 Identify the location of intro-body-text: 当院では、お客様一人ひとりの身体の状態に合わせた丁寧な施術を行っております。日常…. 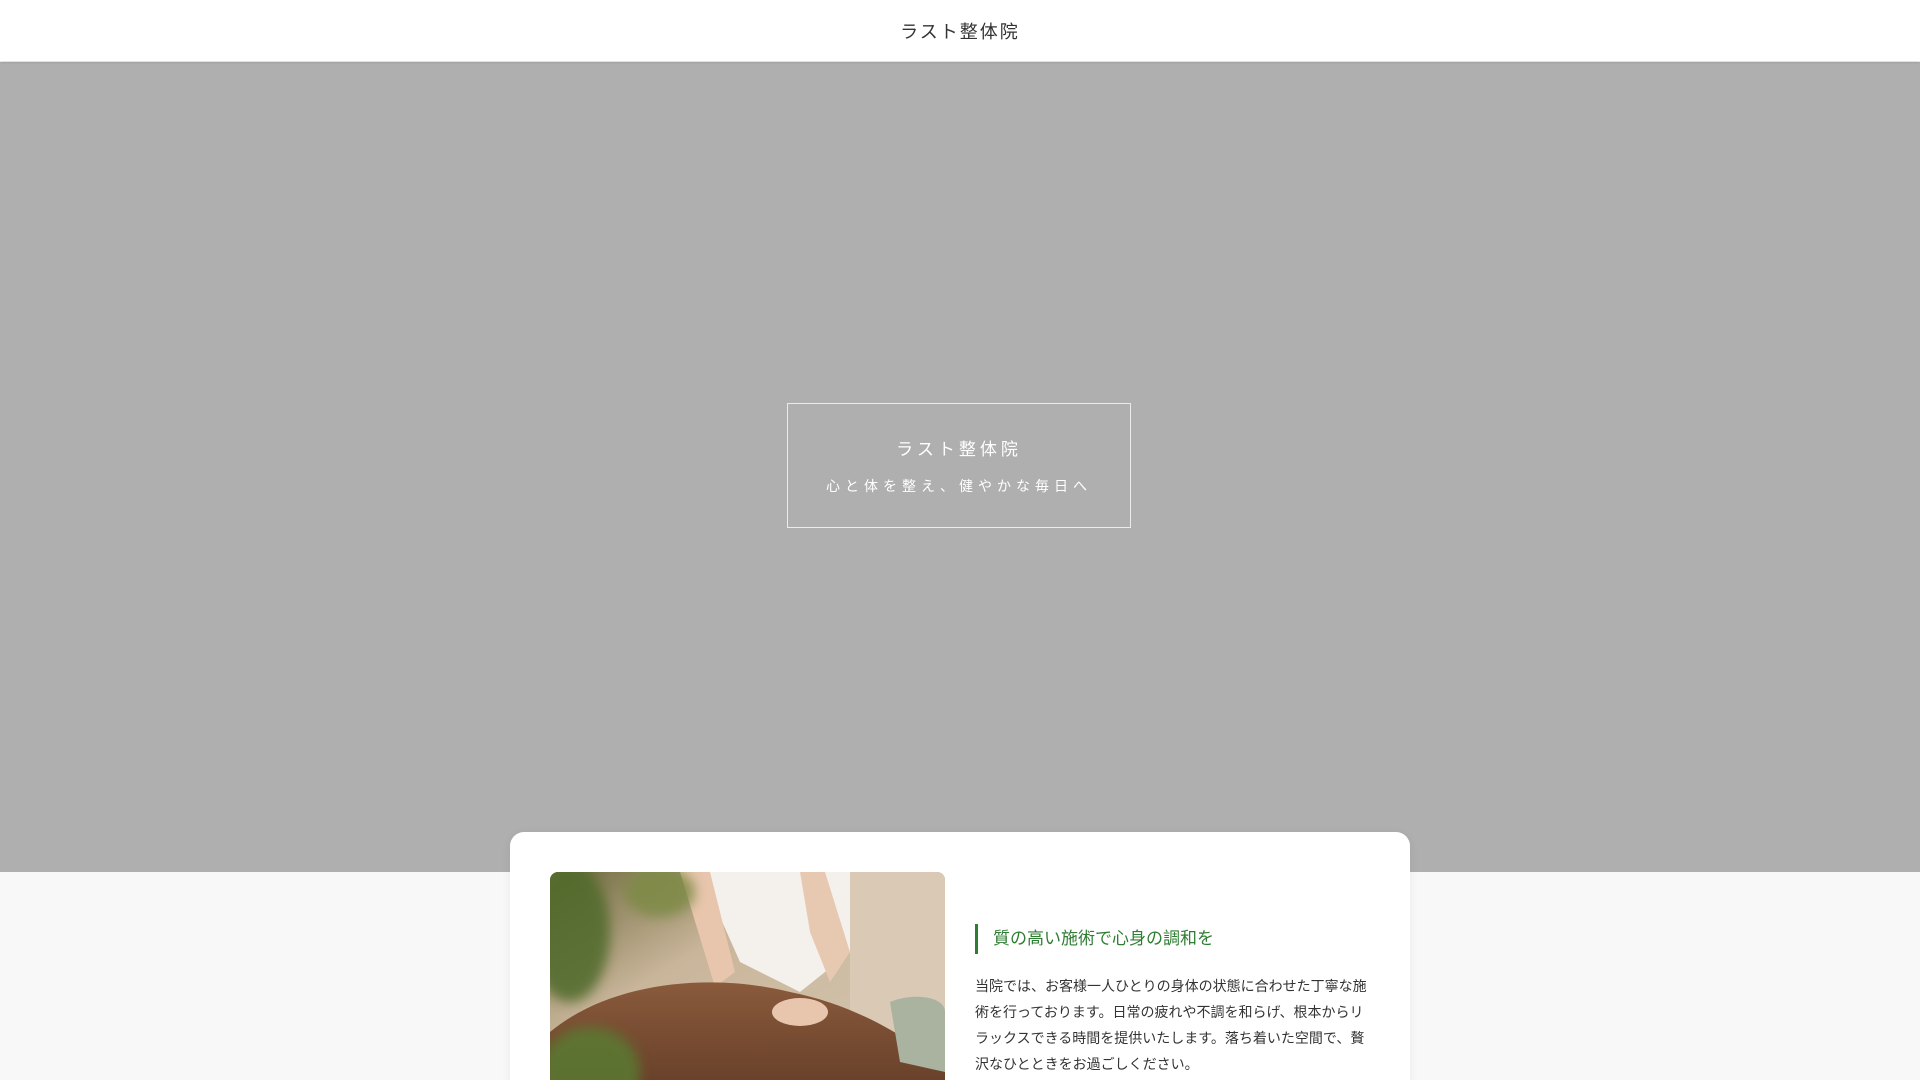
(1171, 1026).